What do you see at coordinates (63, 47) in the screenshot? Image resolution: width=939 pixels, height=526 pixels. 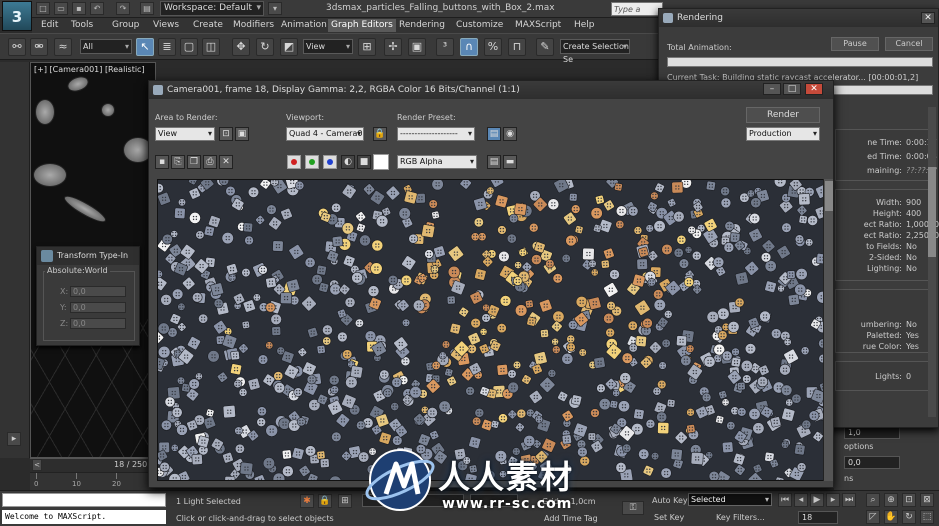 I see `bind-space-warp-icon: ≈` at bounding box center [63, 47].